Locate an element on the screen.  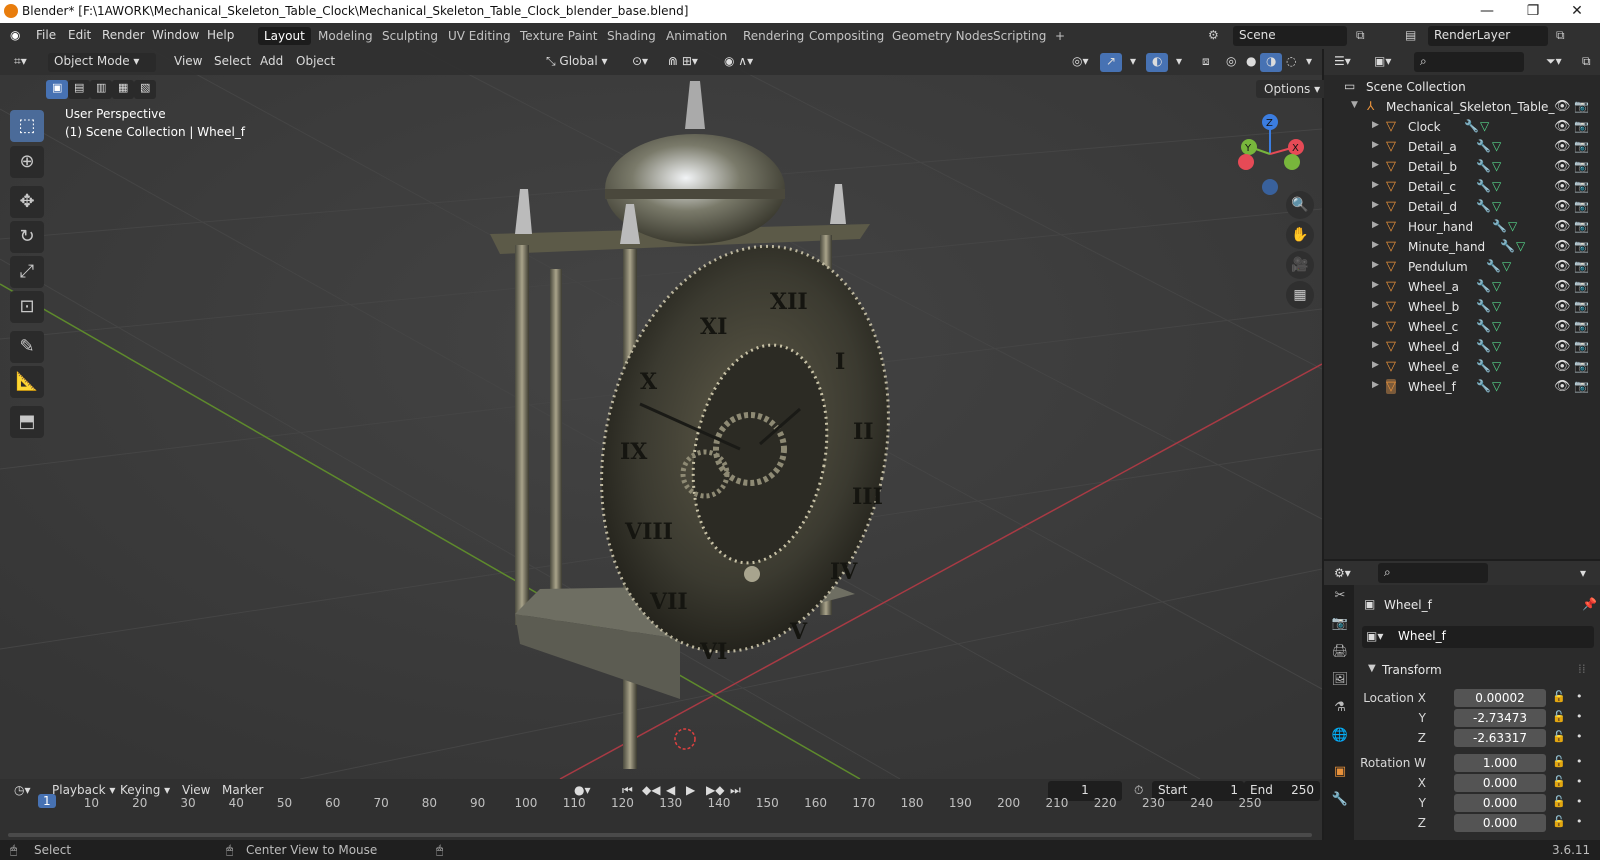
transform-panel-header: ▼ Transform ⁞⁞ is located at coordinates (1478, 671).